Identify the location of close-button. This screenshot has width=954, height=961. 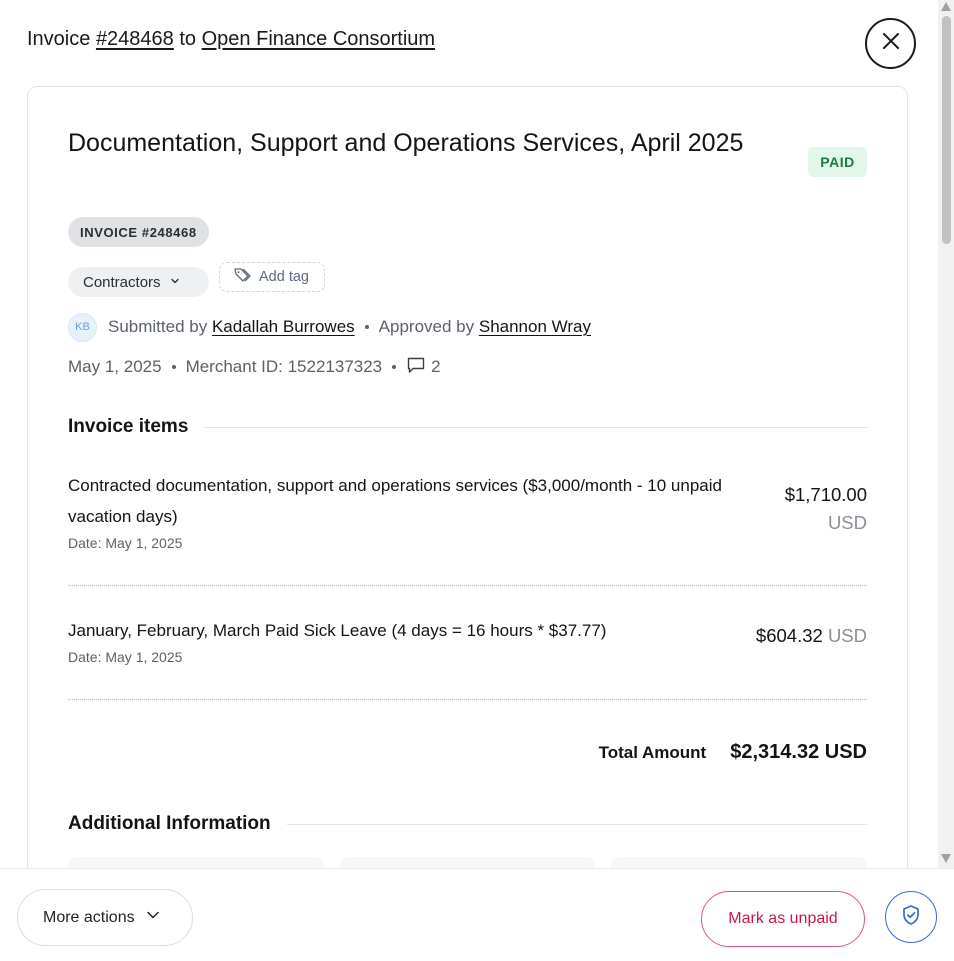
(890, 43).